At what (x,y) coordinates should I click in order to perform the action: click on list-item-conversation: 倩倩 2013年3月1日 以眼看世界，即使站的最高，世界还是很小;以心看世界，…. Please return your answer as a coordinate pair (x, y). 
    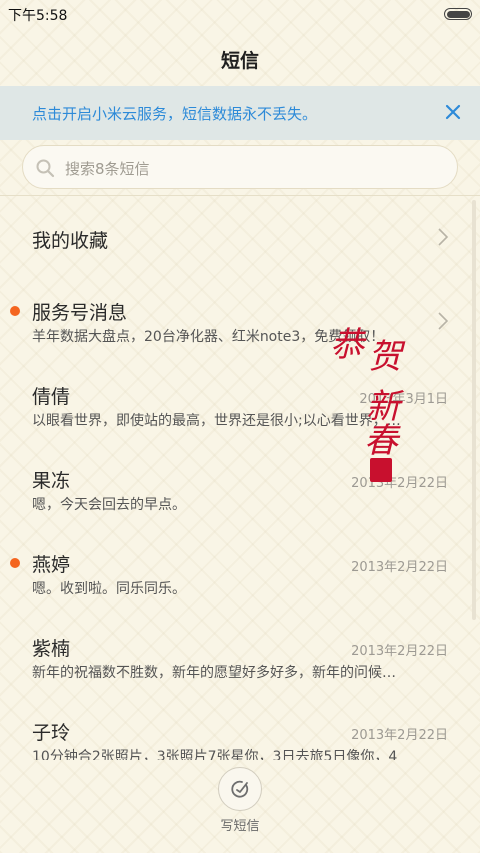
    Looking at the image, I should click on (240, 406).